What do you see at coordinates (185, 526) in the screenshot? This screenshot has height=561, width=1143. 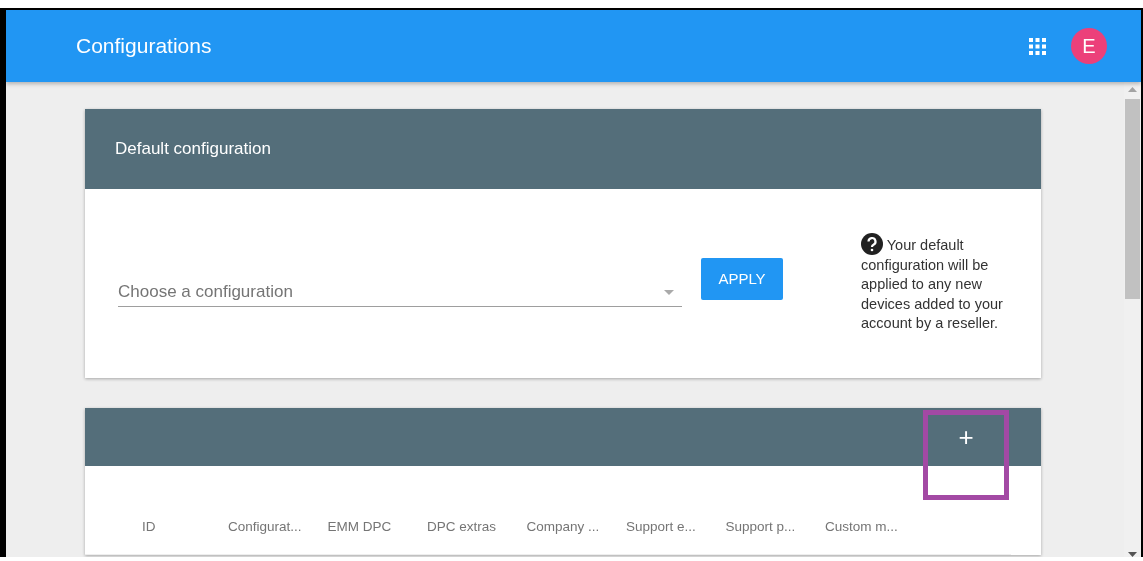 I see `column-header: ID` at bounding box center [185, 526].